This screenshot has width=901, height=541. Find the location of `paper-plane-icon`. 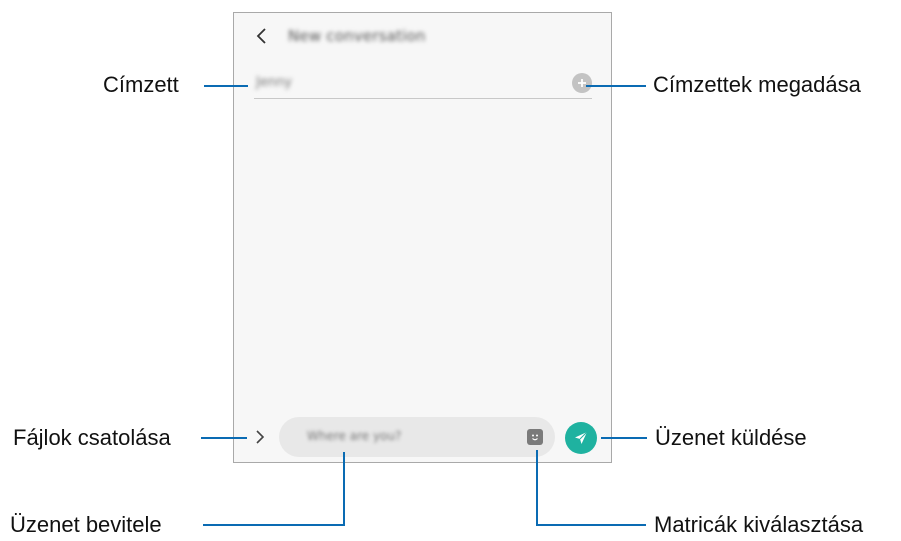

paper-plane-icon is located at coordinates (581, 437).